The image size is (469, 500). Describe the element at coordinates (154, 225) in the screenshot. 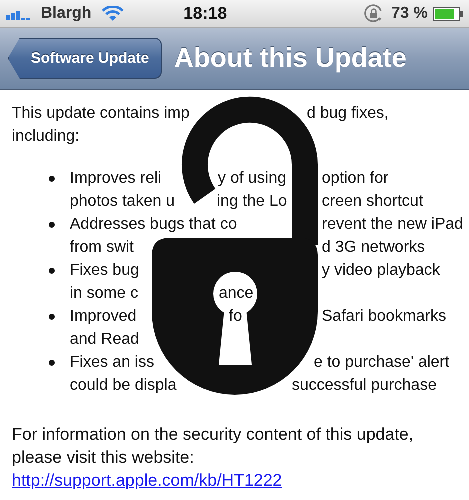

I see `bullet-text: Addresses bugs that co` at that location.